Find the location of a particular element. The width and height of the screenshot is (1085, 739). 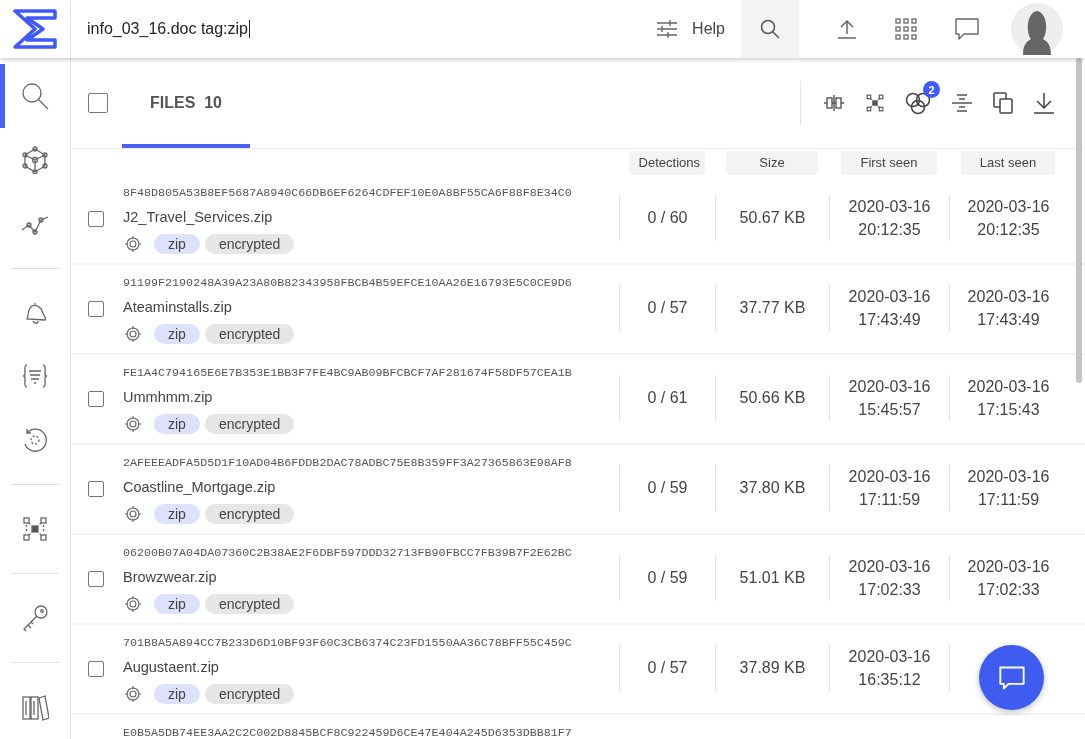

file-size: 51.01 KB is located at coordinates (772, 578).